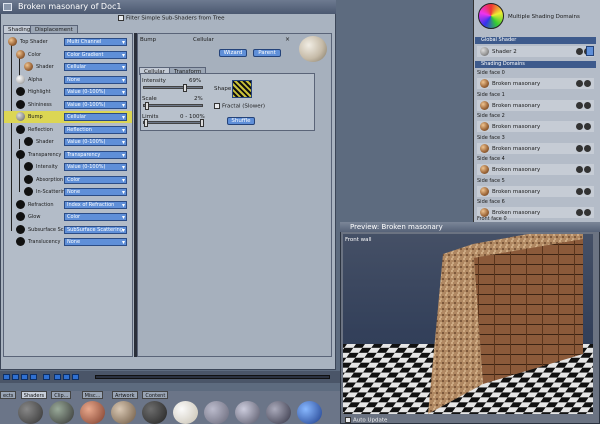 Image resolution: width=600 pixels, height=424 pixels. I want to click on tree-row: Color Color Gradient, so click(68, 55).